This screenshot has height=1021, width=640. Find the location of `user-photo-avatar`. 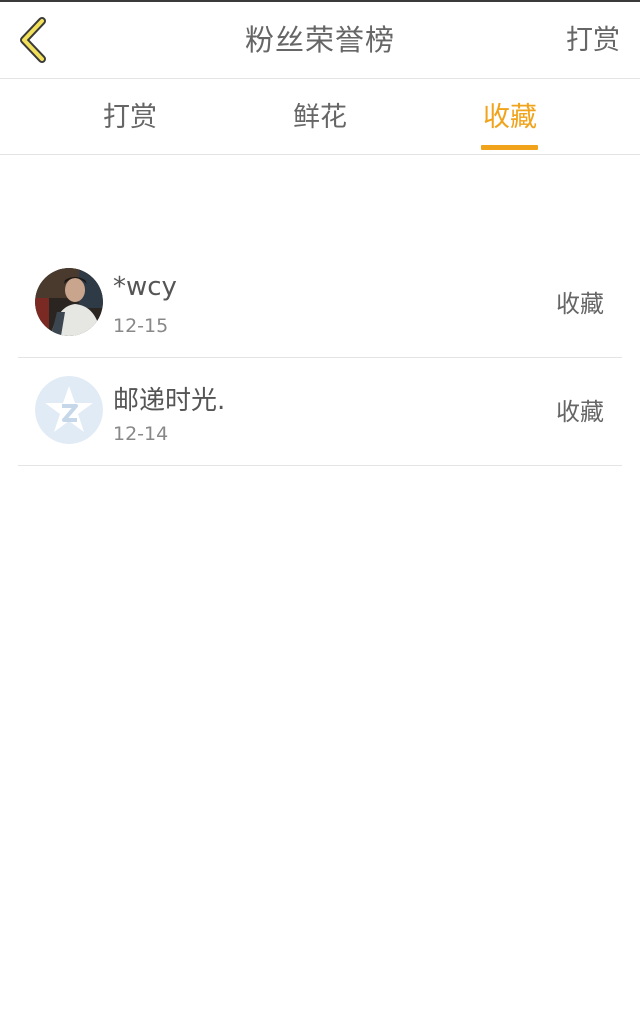

user-photo-avatar is located at coordinates (69, 302).